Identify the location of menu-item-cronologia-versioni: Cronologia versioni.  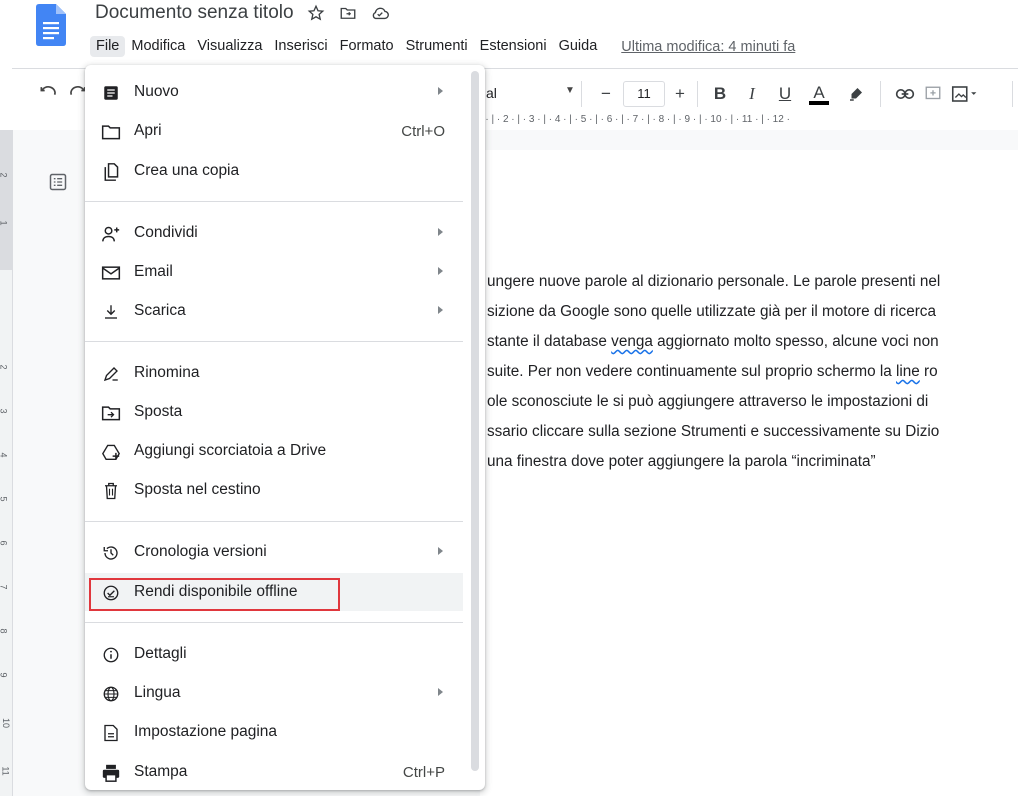
(274, 552).